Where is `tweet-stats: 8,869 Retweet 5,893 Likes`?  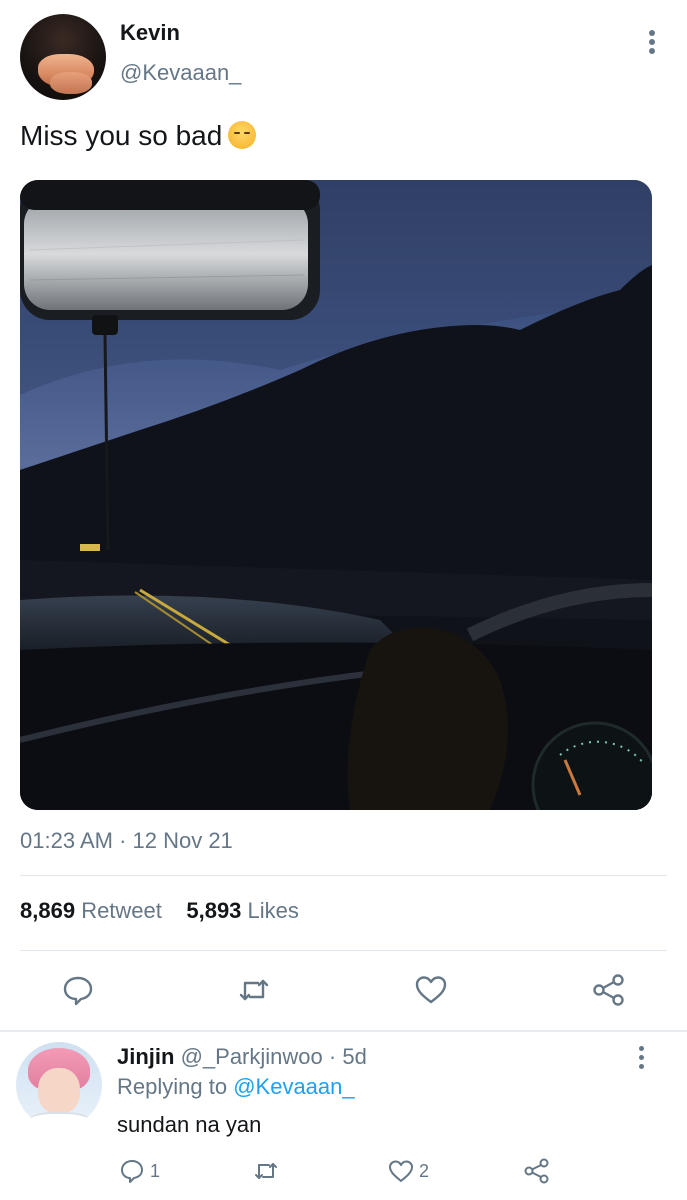
tweet-stats: 8,869 Retweet 5,893 Likes is located at coordinates (159, 911).